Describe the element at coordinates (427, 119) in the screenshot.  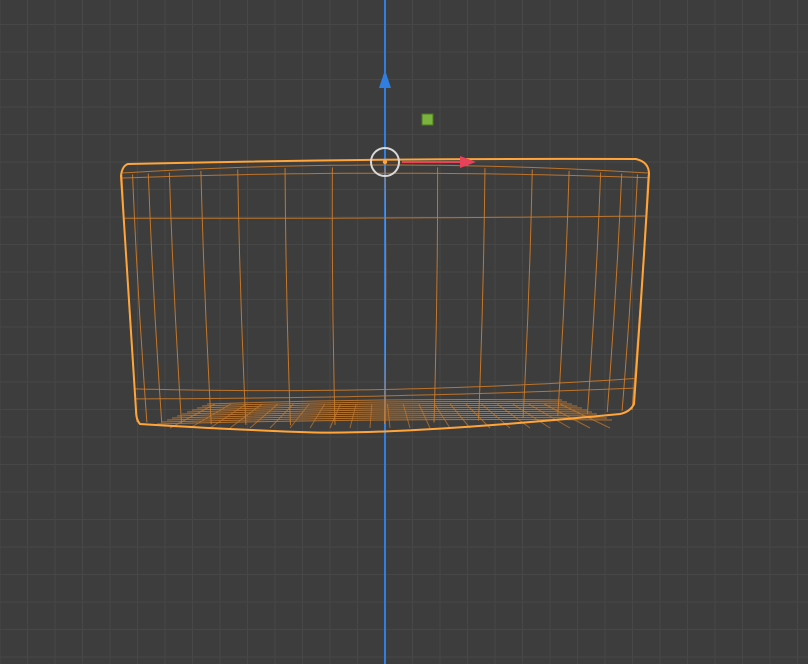
I see `plane-handle-icon` at that location.